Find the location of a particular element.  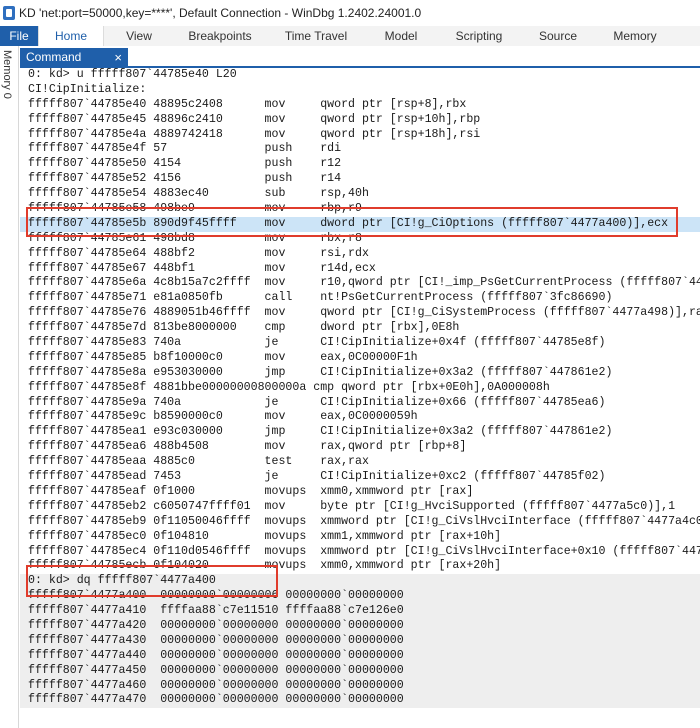

tab-source: Source is located at coordinates (558, 36).